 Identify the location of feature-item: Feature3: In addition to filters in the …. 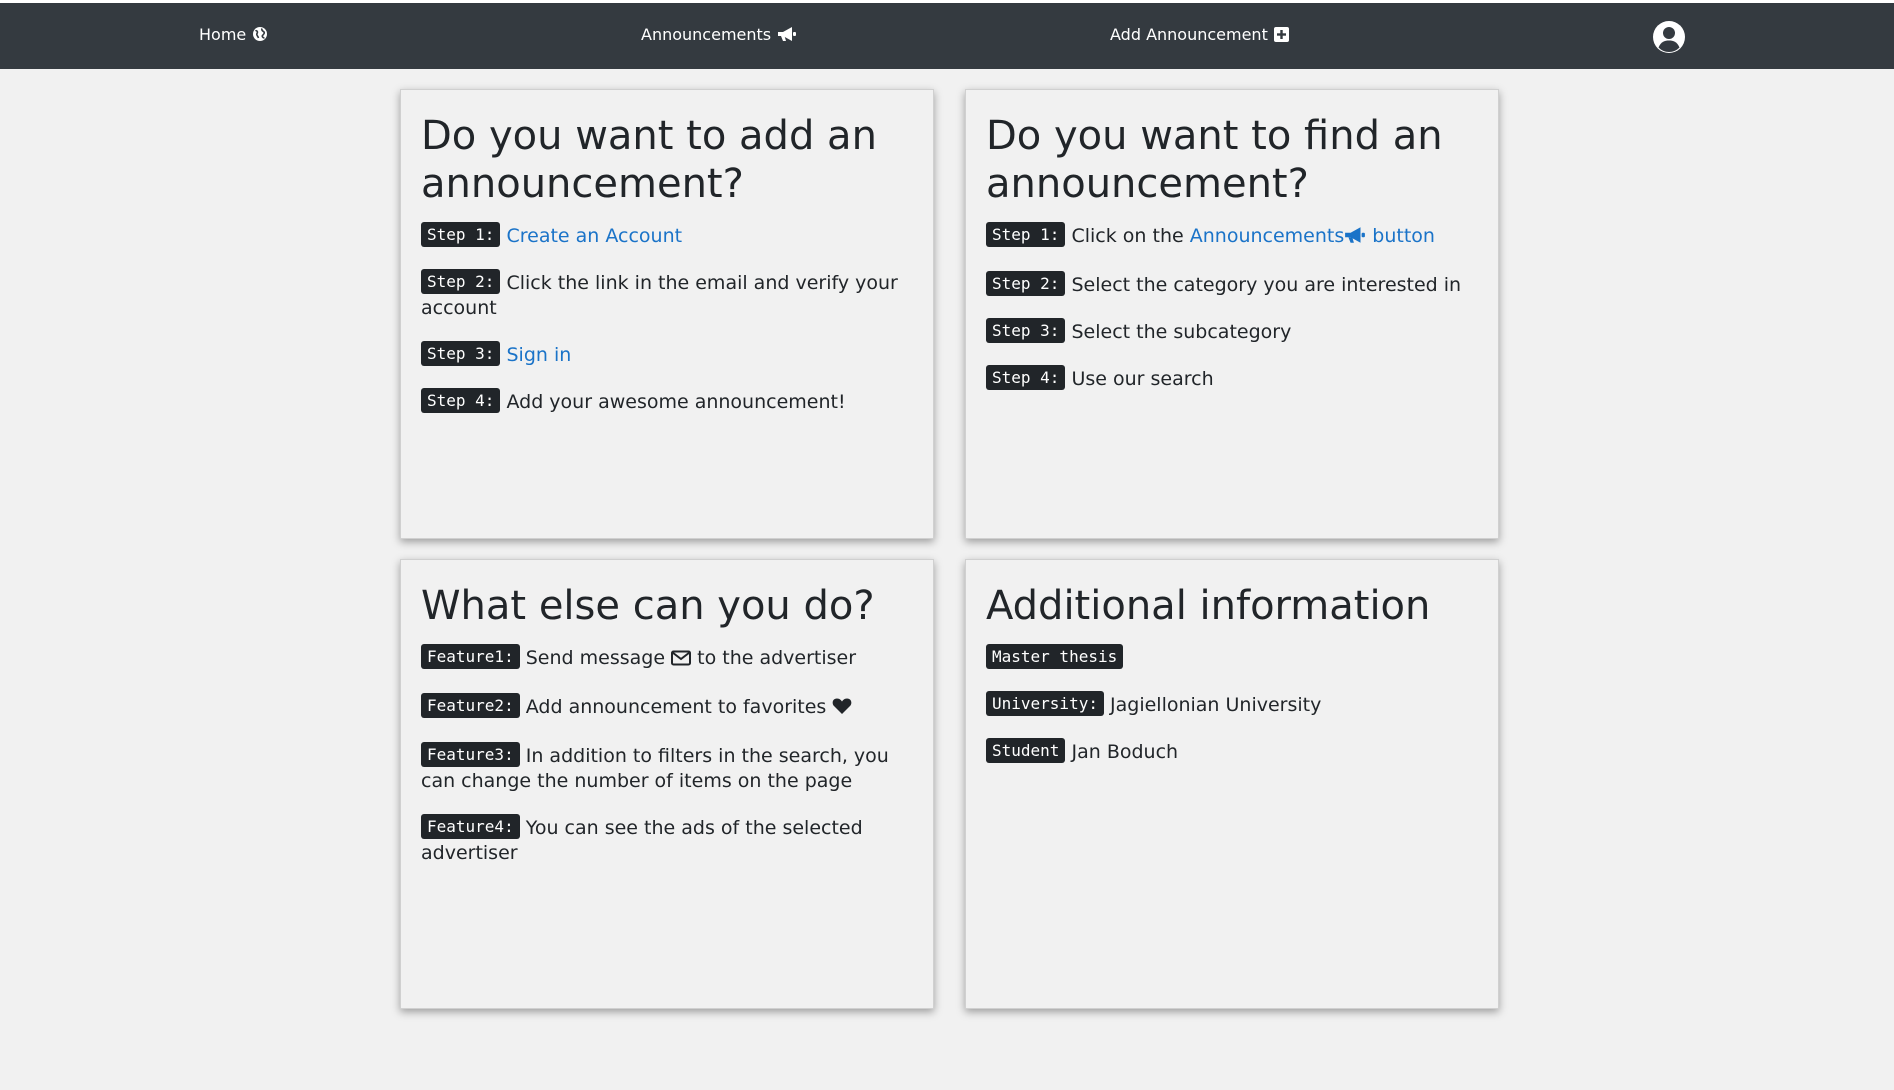
(667, 768).